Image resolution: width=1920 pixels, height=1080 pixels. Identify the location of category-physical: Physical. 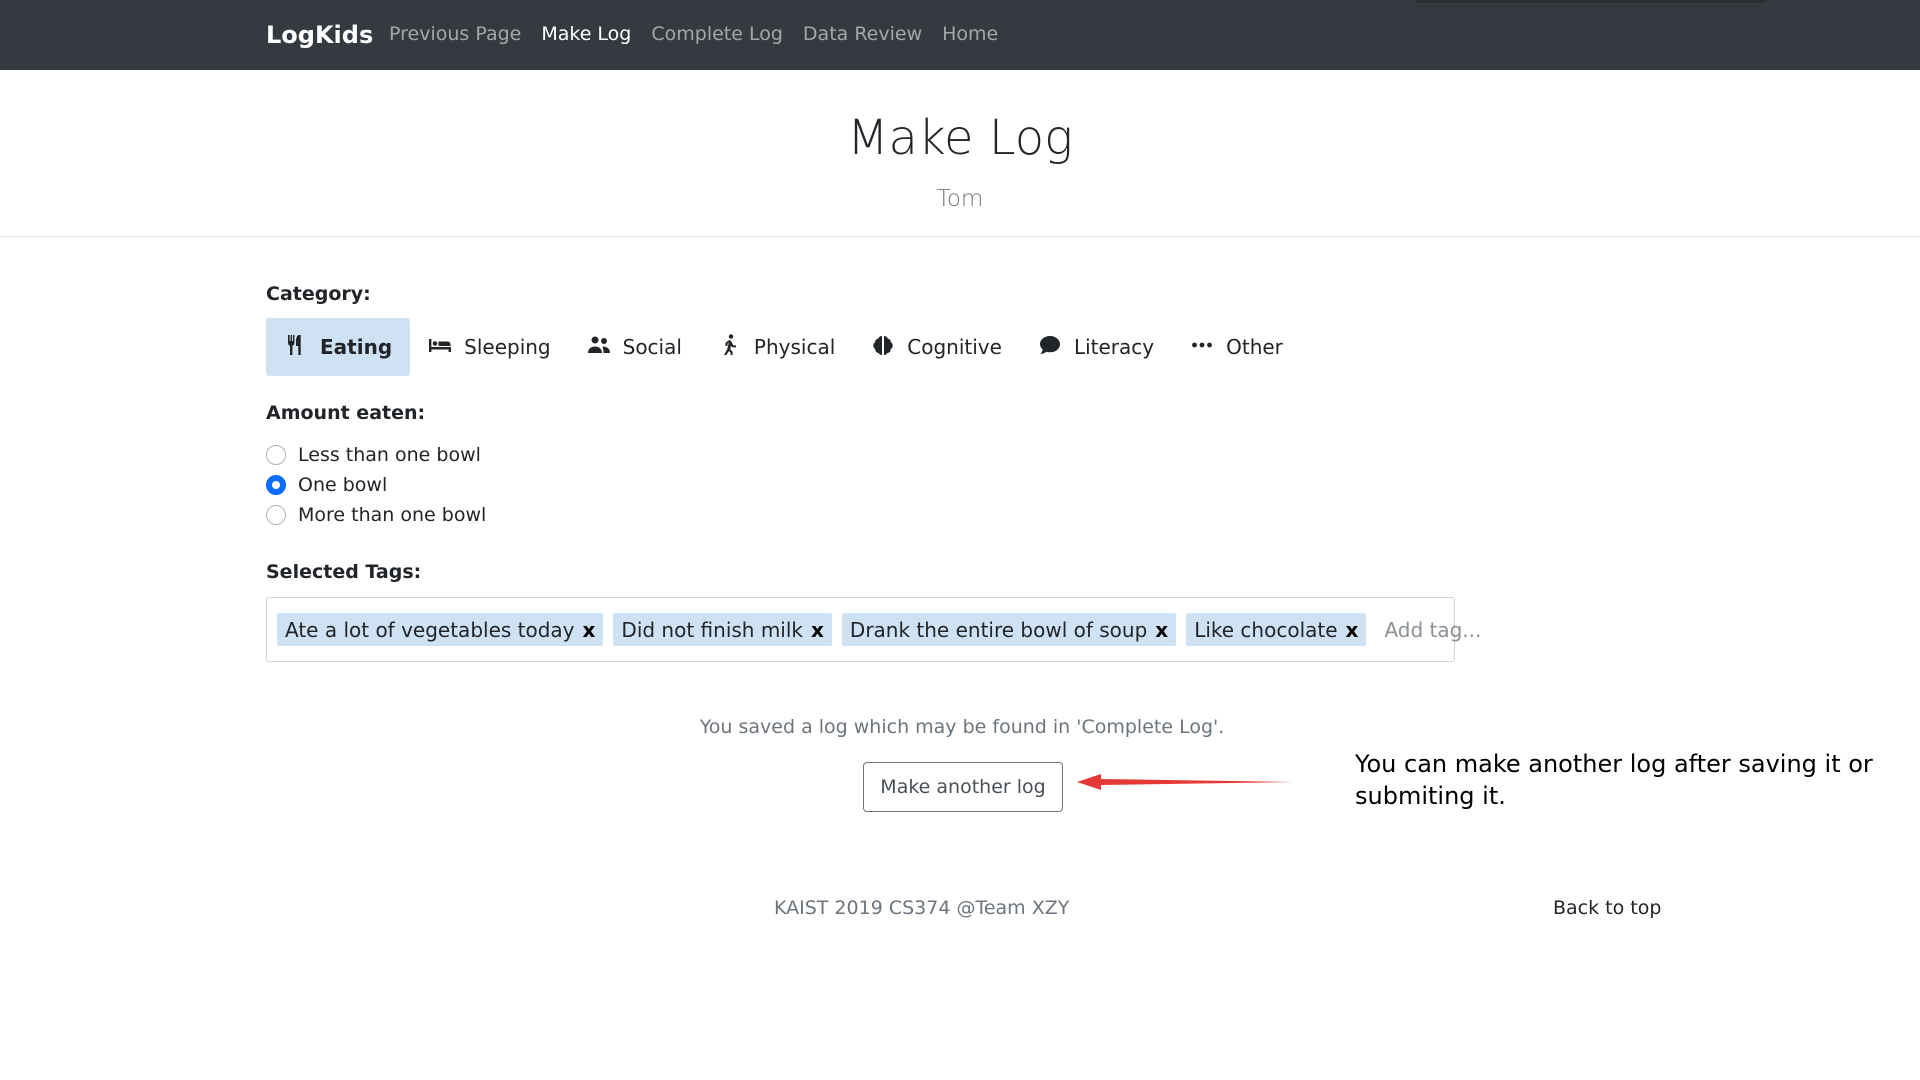
(776, 347).